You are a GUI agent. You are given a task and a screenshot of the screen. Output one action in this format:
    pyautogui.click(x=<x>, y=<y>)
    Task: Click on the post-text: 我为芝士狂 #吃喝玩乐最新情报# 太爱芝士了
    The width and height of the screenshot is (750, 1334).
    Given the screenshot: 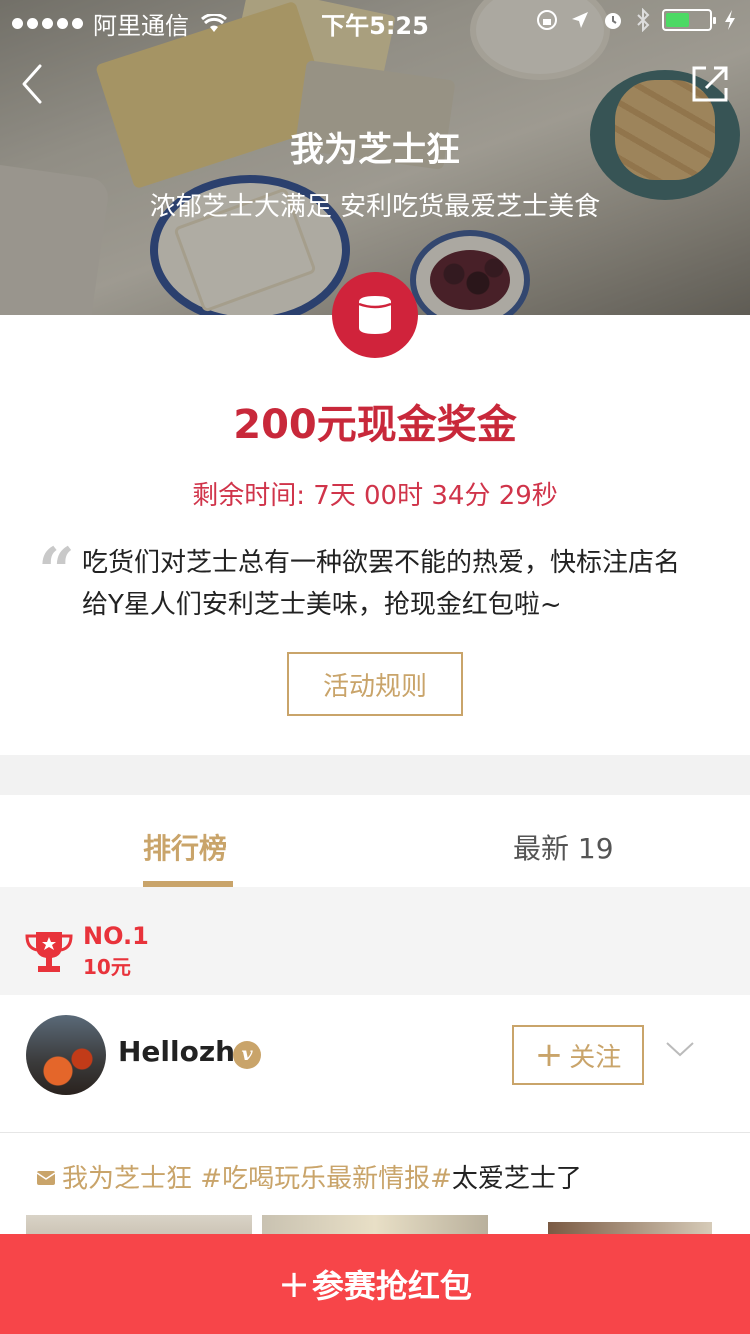 What is the action you would take?
    pyautogui.click(x=309, y=1176)
    